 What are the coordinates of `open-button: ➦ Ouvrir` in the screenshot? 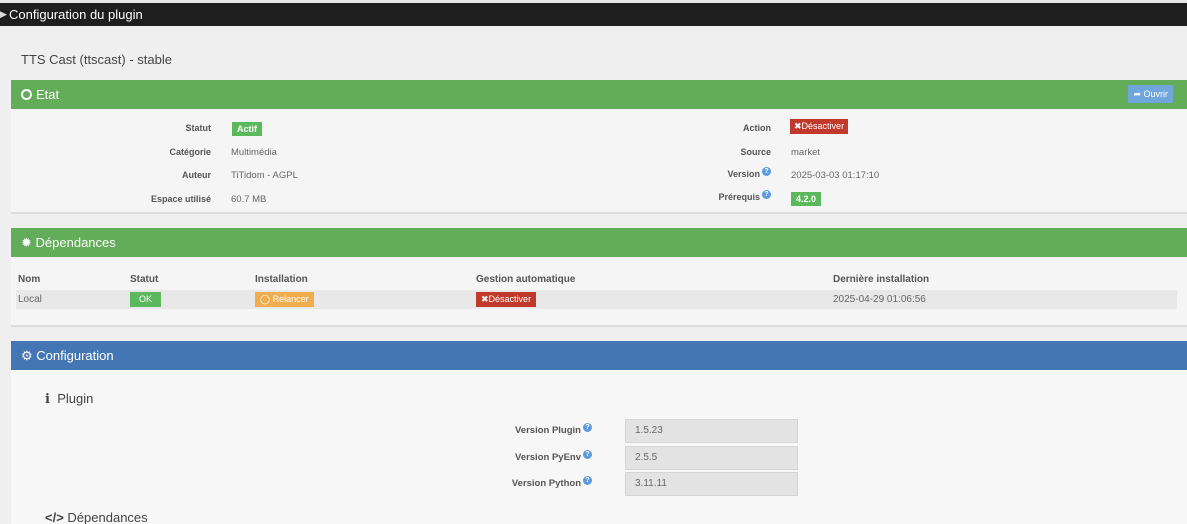 It's located at (1150, 94).